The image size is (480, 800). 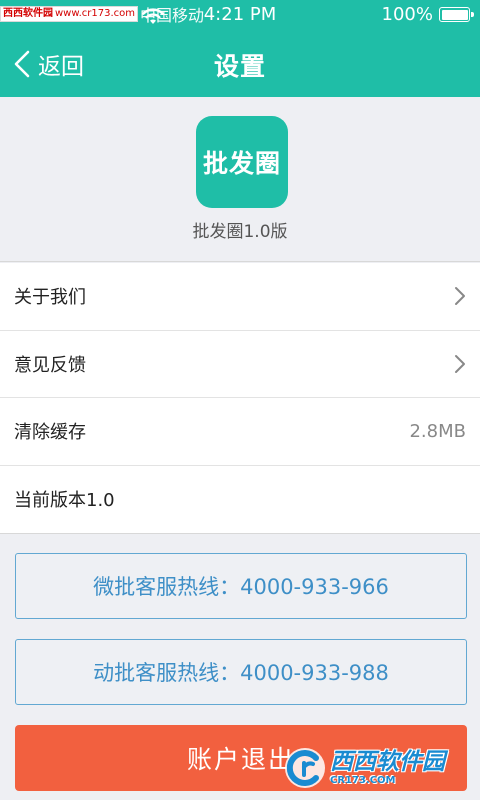 I want to click on page-title: 设置, so click(x=239, y=66).